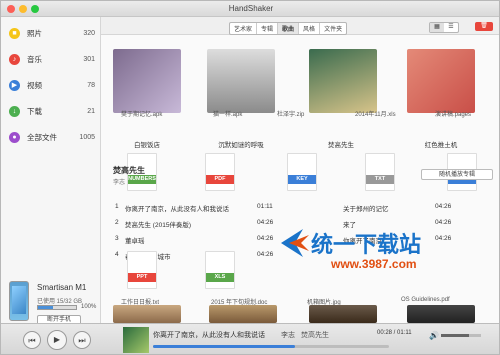 The image size is (500, 355). What do you see at coordinates (302, 172) in the screenshot?
I see `key-file-icon: KEY` at bounding box center [302, 172].